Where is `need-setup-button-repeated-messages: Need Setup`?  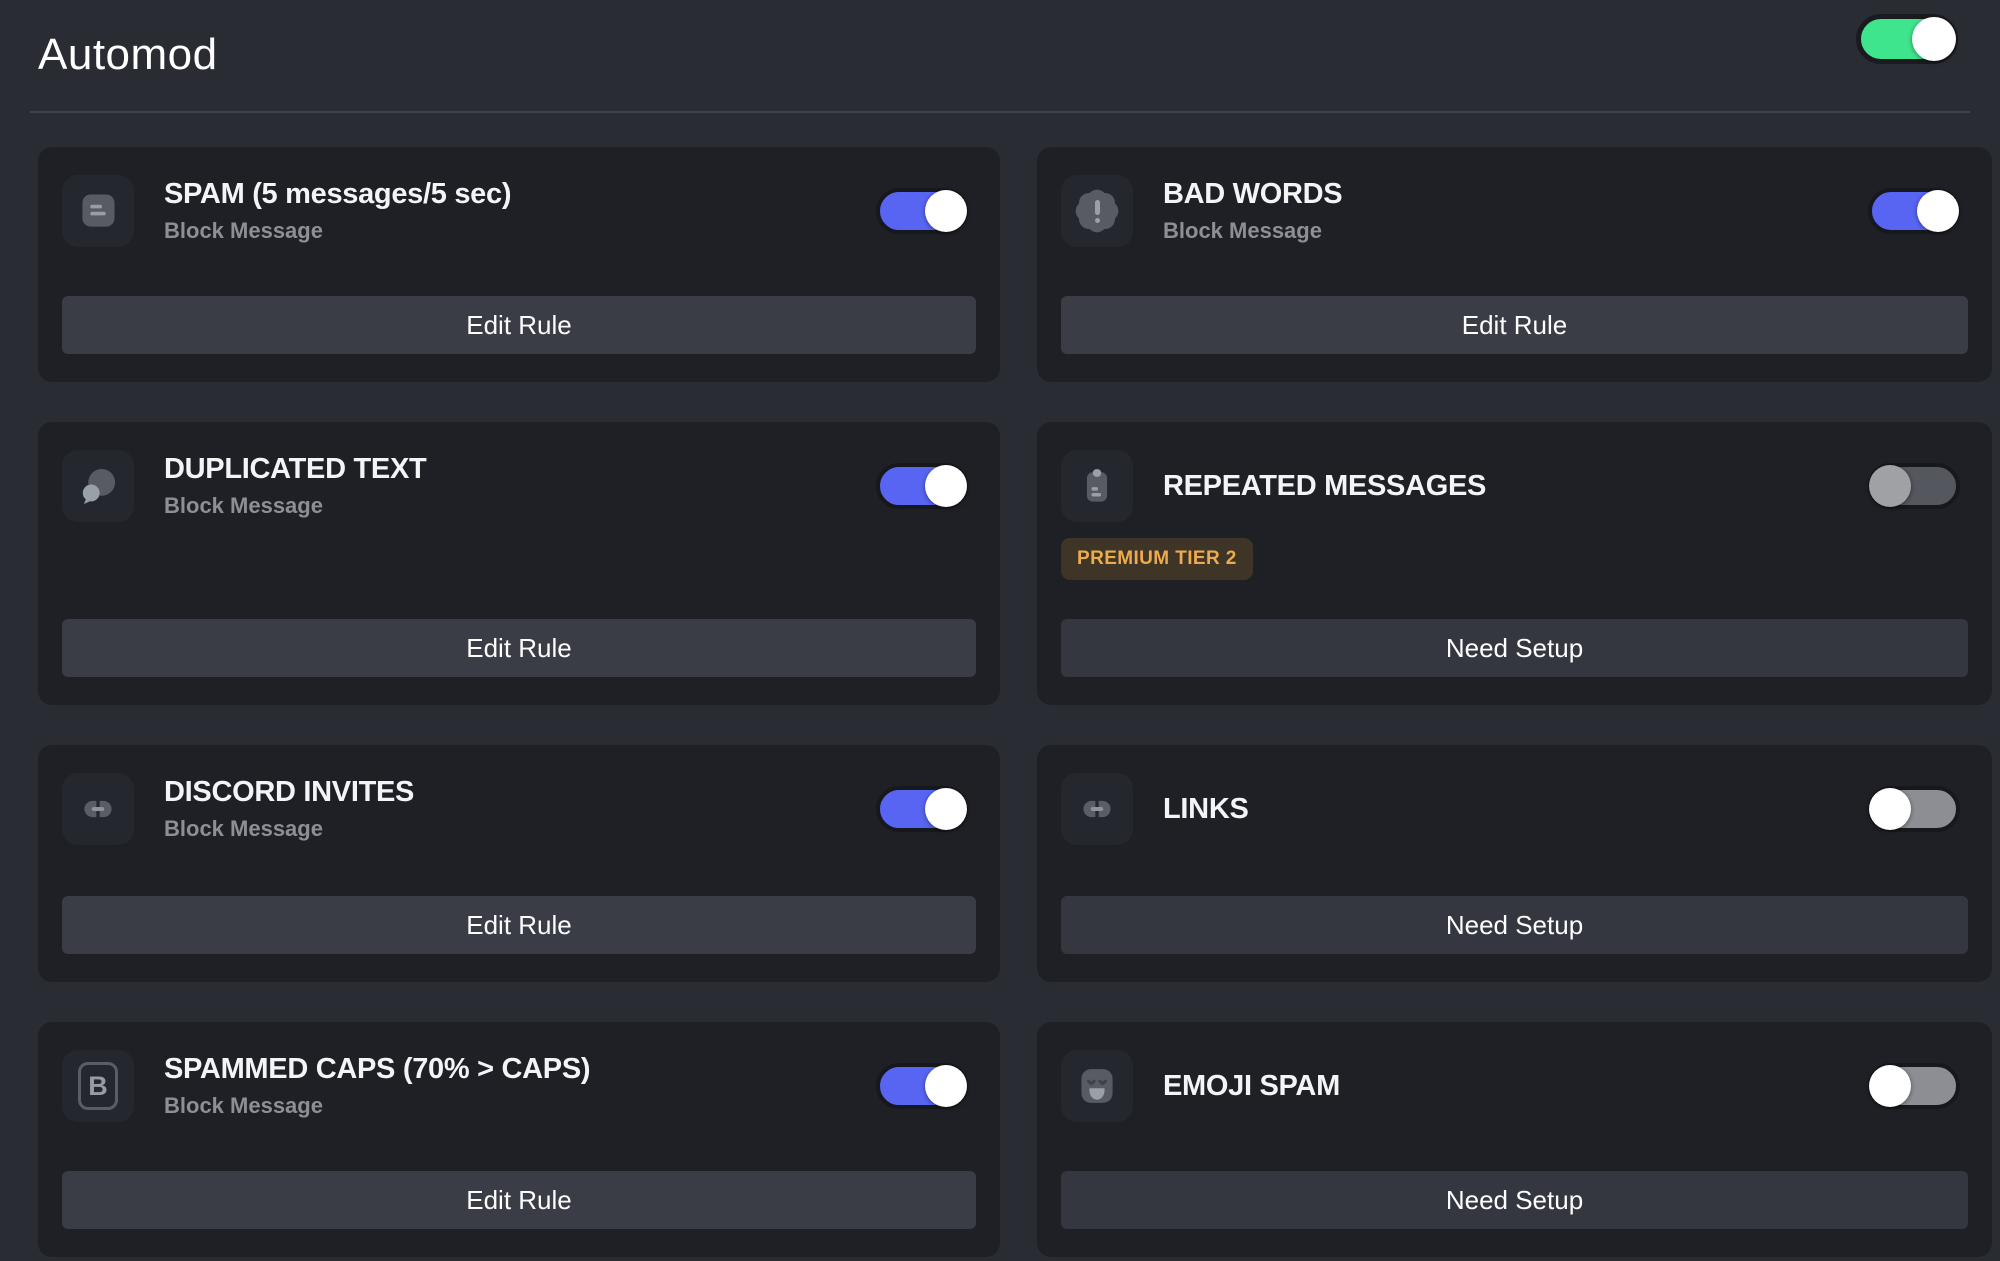 need-setup-button-repeated-messages: Need Setup is located at coordinates (1514, 648).